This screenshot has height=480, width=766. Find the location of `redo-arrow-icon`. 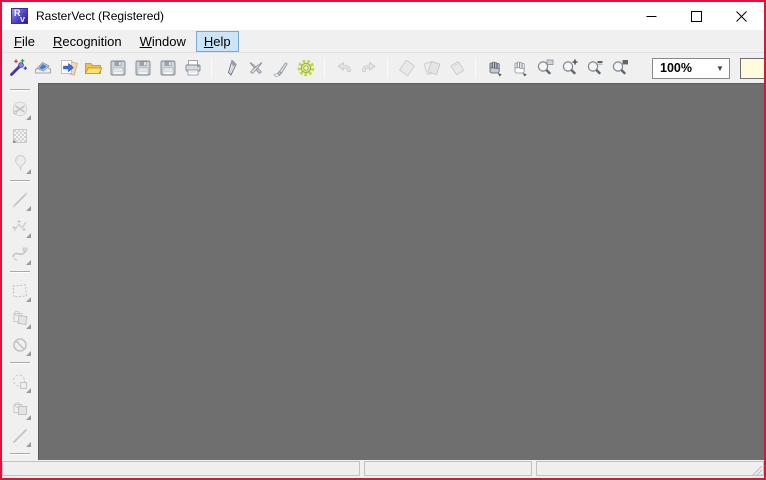

redo-arrow-icon is located at coordinates (368, 66).